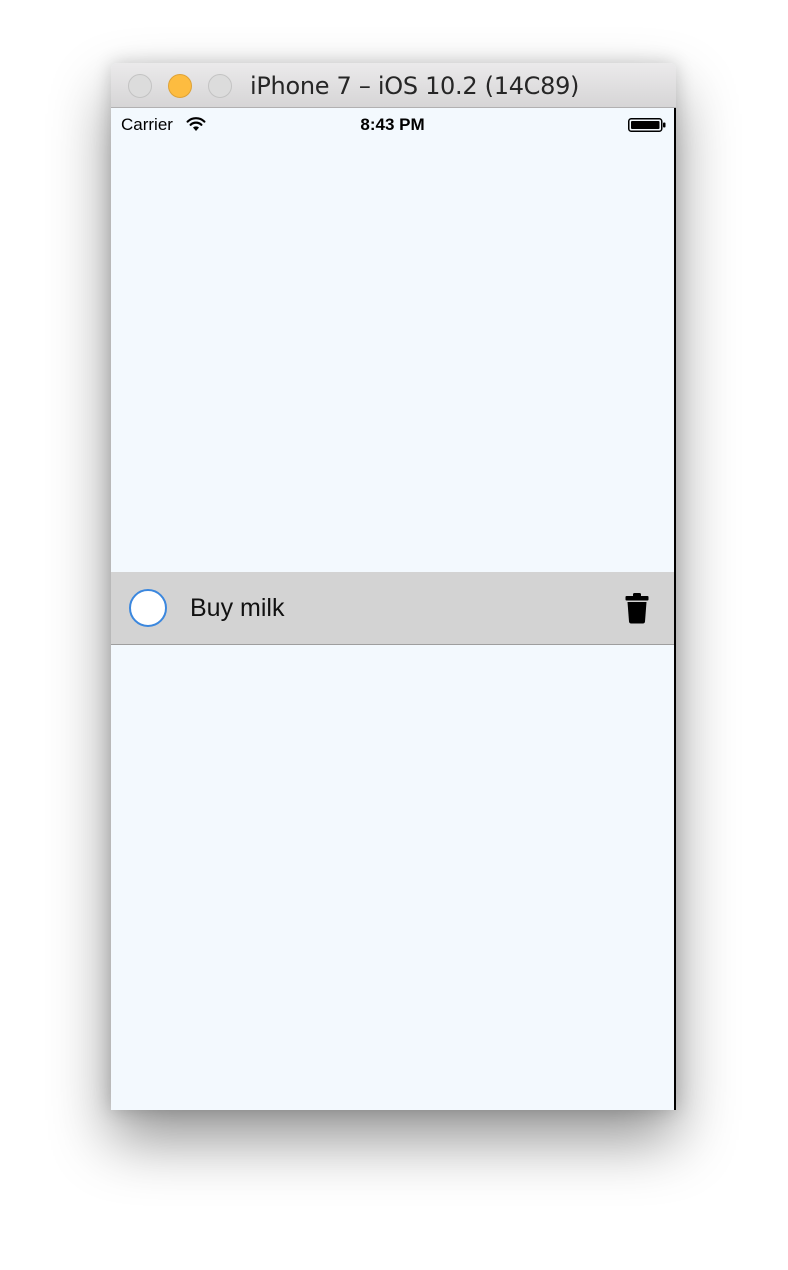 This screenshot has height=1270, width=788. I want to click on status-time: 8:43 PM, so click(392, 124).